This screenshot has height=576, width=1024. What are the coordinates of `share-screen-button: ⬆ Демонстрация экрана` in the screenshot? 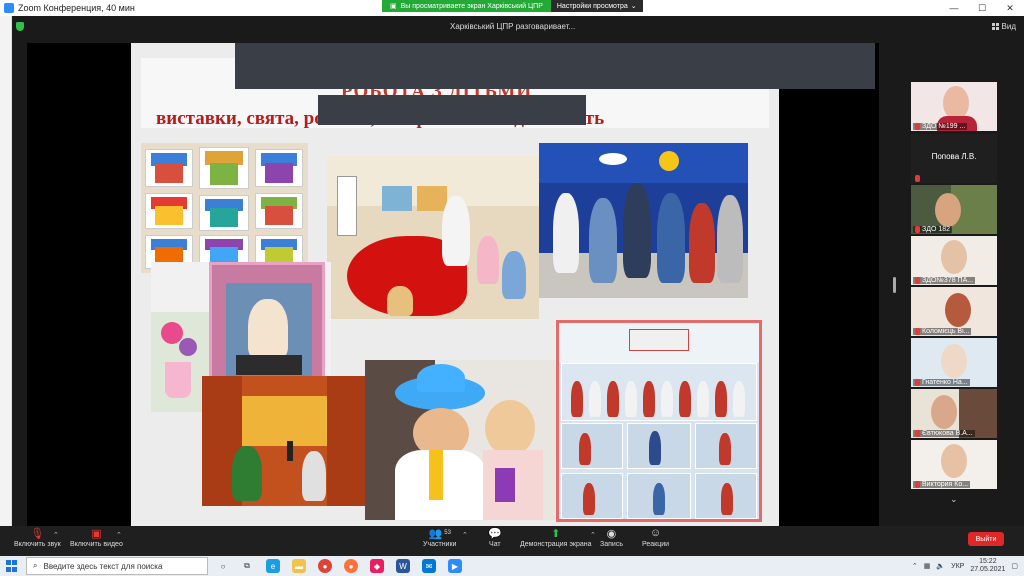 It's located at (556, 538).